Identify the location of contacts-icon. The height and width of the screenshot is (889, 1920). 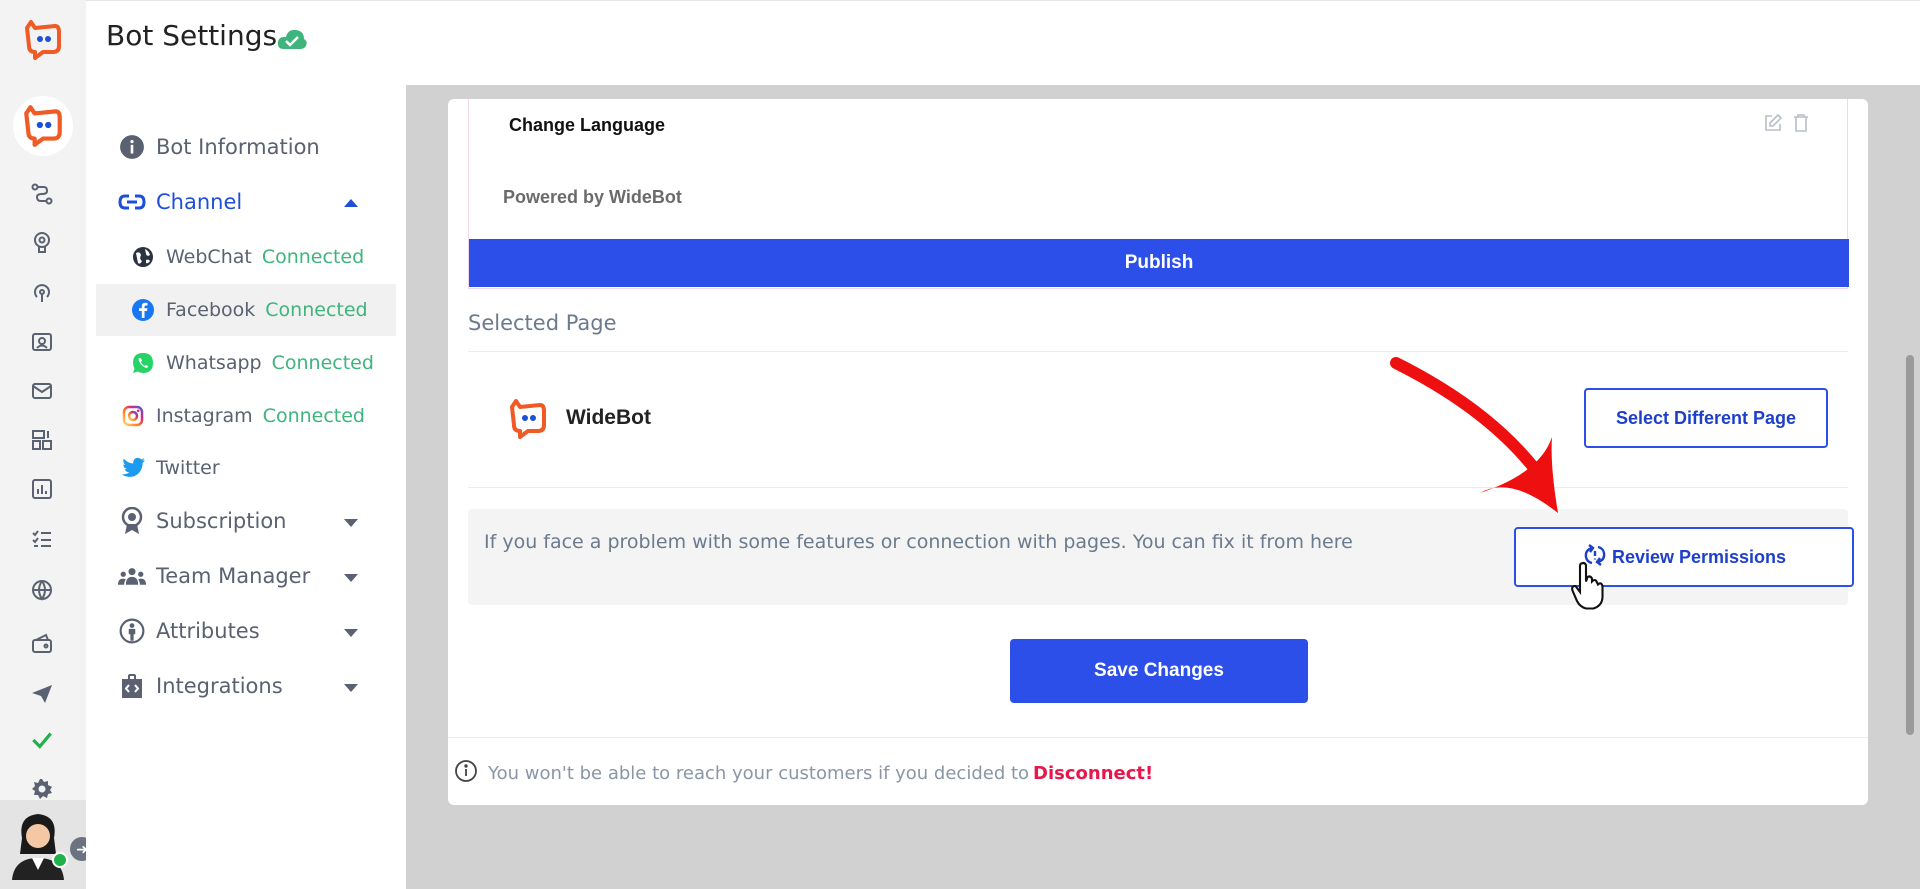
(42, 342).